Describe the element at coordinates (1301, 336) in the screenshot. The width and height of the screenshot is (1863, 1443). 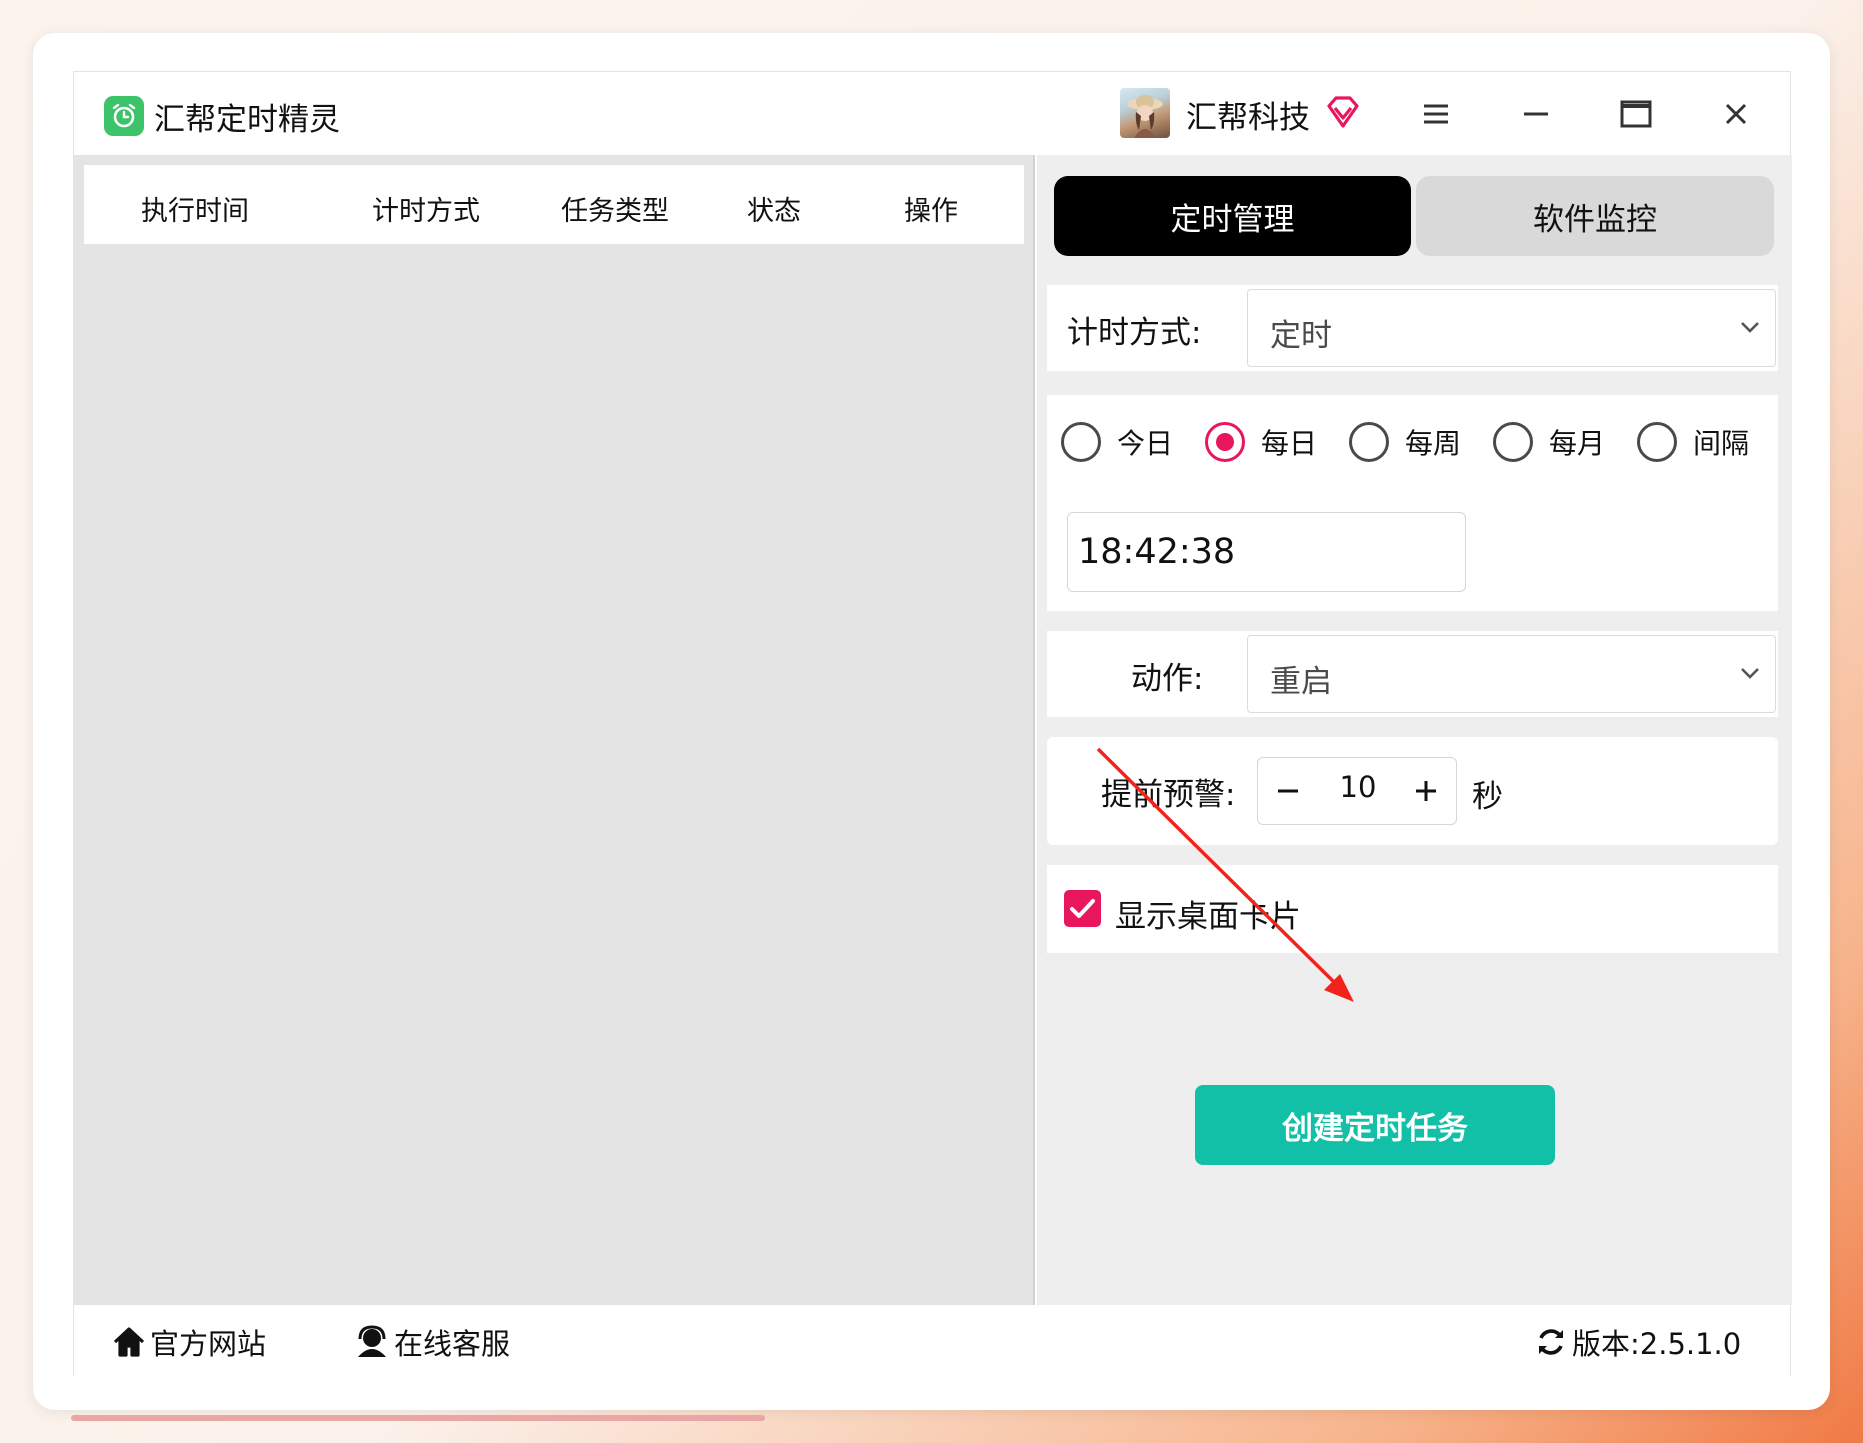
I see `timer-mode-value: 定时` at that location.